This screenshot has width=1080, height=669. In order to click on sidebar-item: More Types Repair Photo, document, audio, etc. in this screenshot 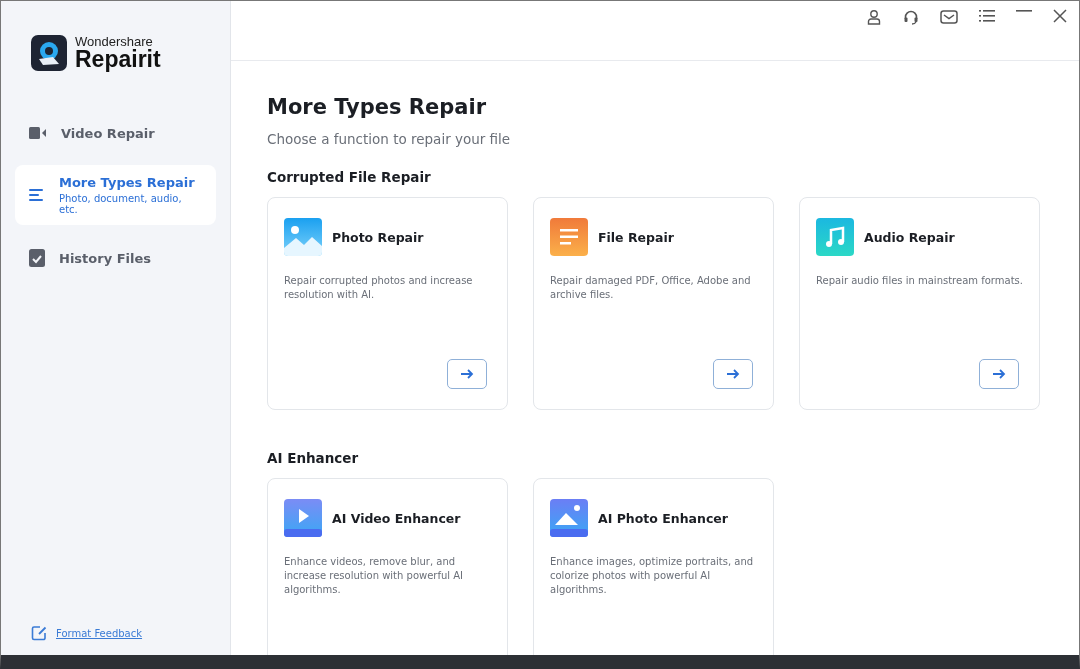, I will do `click(115, 195)`.